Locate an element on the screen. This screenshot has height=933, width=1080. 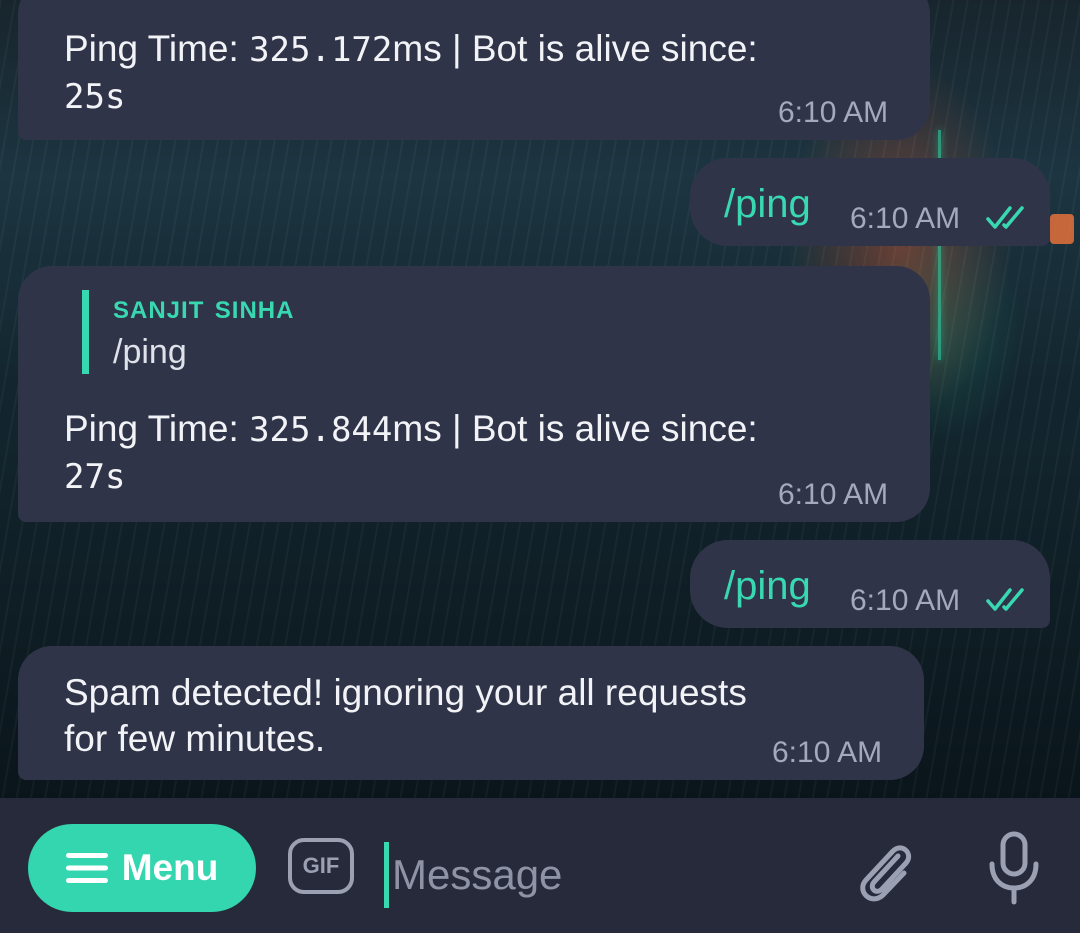
uptime-value: 27s is located at coordinates (95, 477).